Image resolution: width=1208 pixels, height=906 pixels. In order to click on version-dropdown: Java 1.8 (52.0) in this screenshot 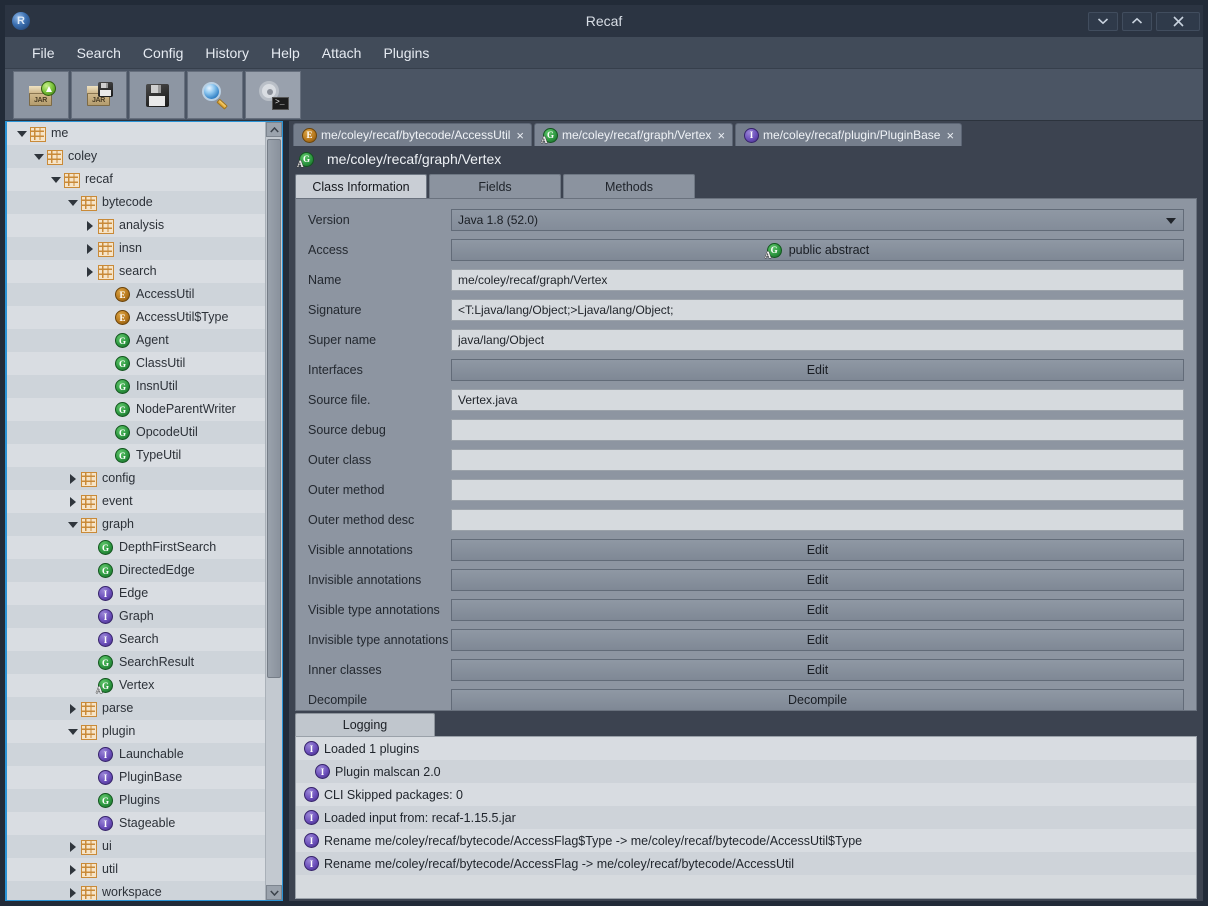, I will do `click(817, 220)`.